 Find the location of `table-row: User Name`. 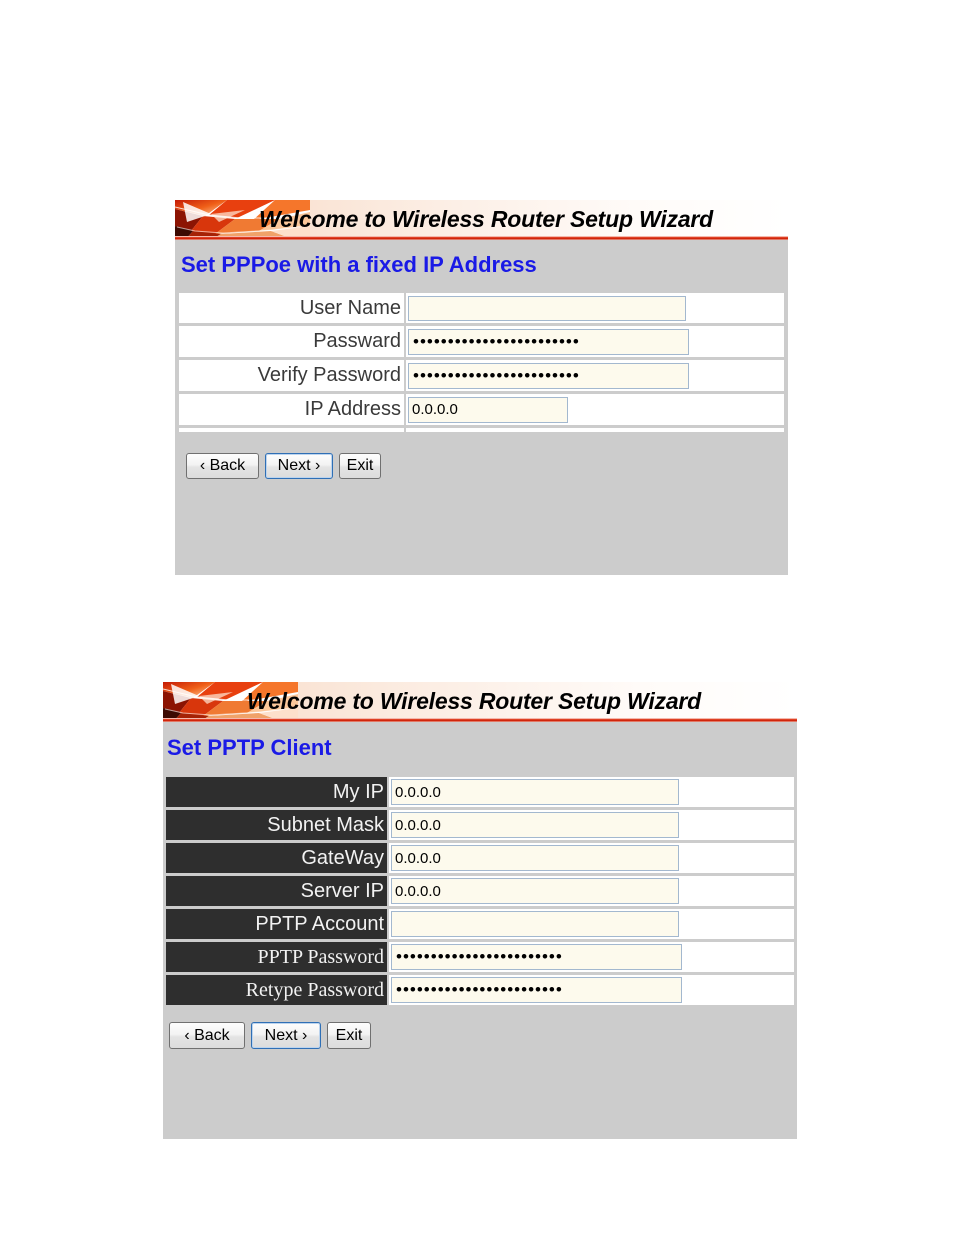

table-row: User Name is located at coordinates (481, 308).